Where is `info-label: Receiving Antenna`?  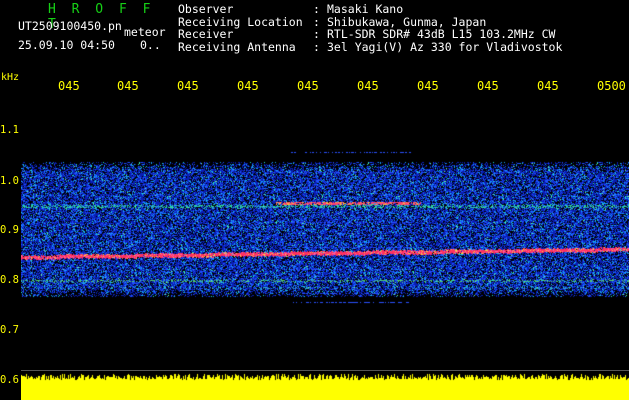
info-label: Receiving Antenna is located at coordinates (237, 46).